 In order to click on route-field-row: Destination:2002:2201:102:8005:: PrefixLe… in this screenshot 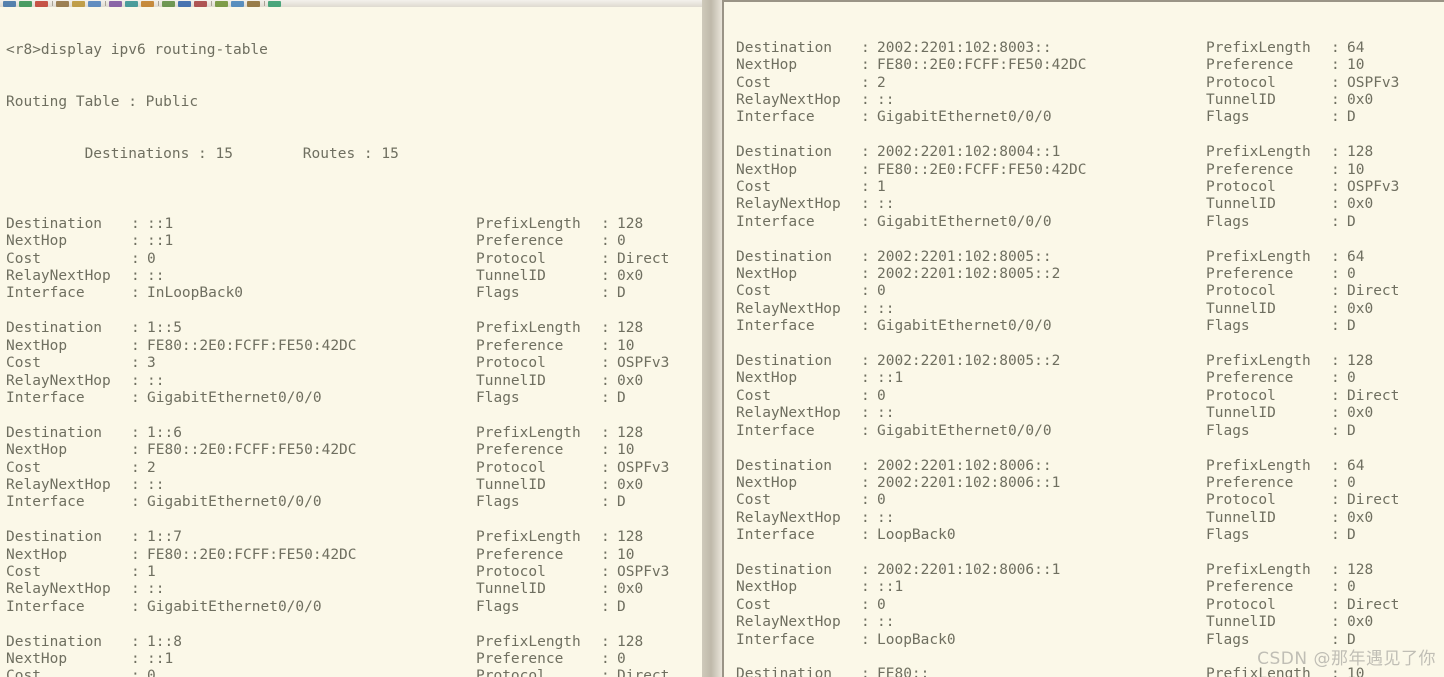, I will do `click(1090, 257)`.